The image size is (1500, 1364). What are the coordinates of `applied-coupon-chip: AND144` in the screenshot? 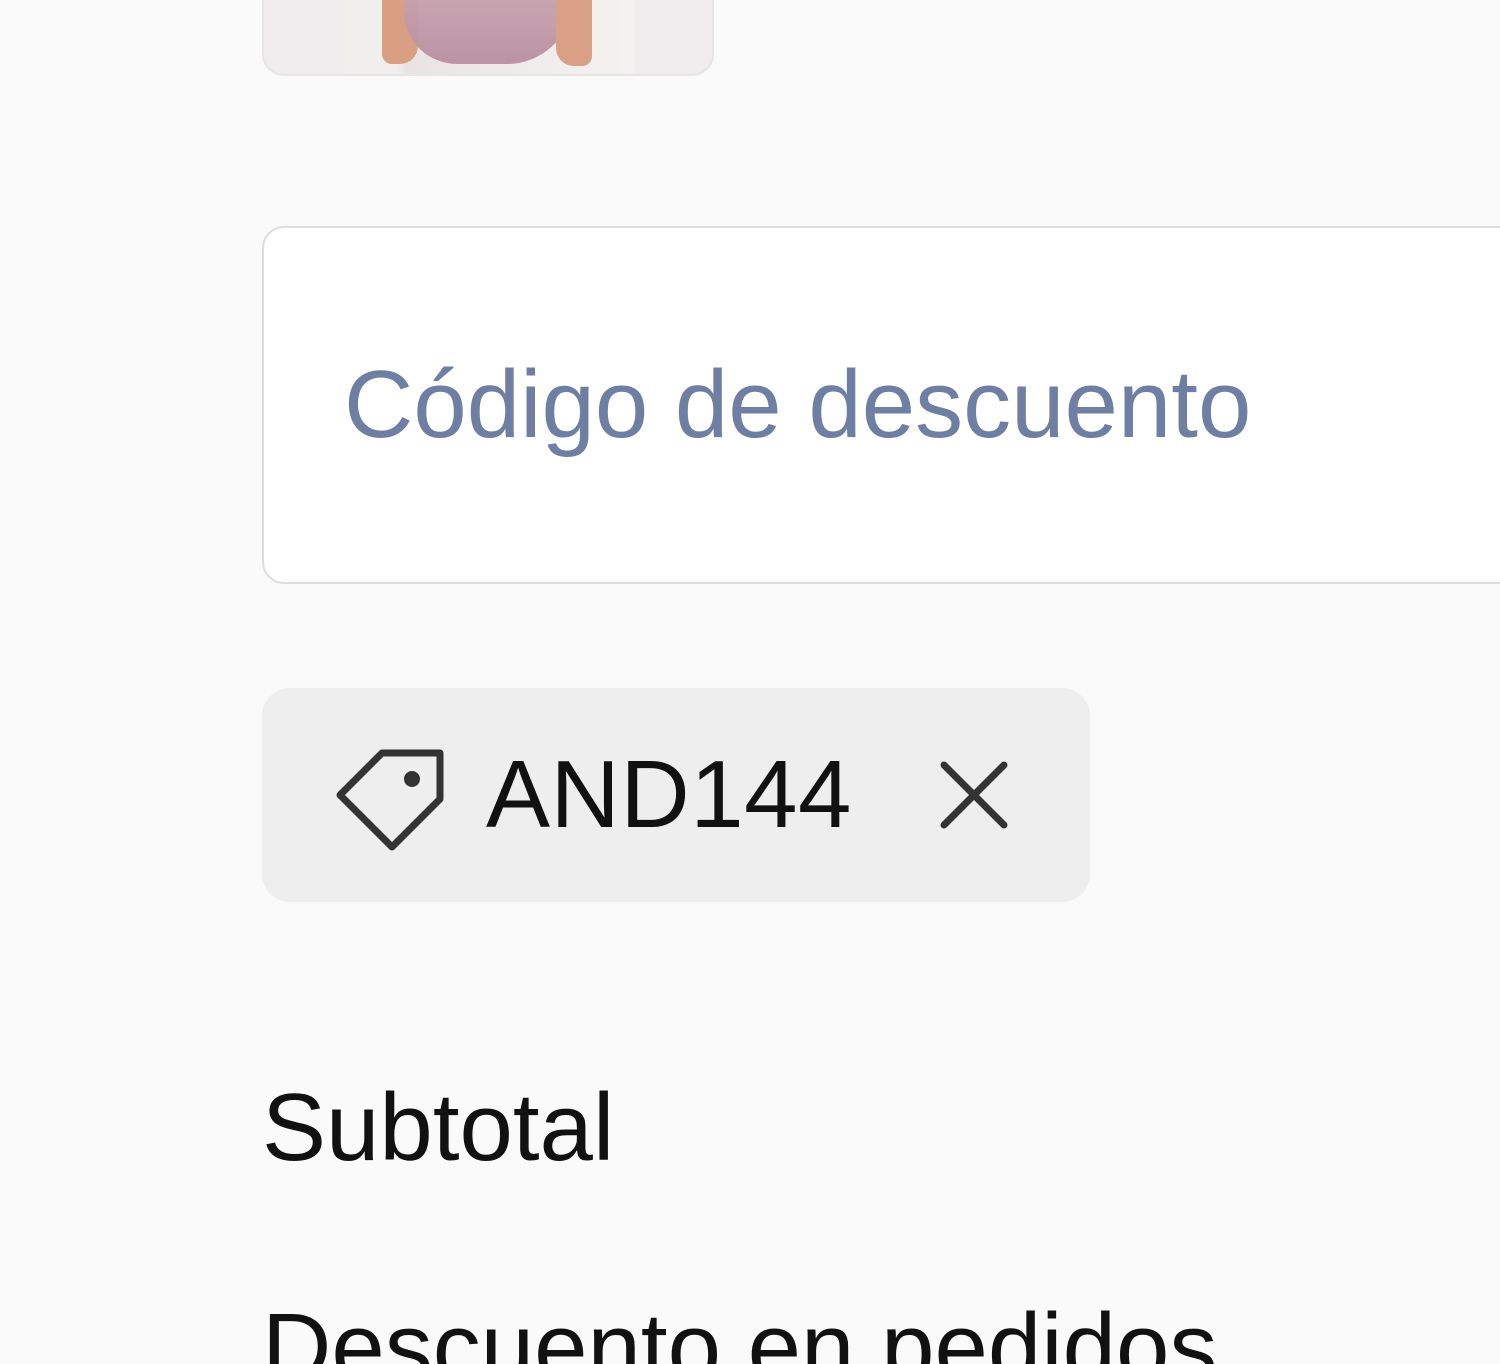 It's located at (676, 795).